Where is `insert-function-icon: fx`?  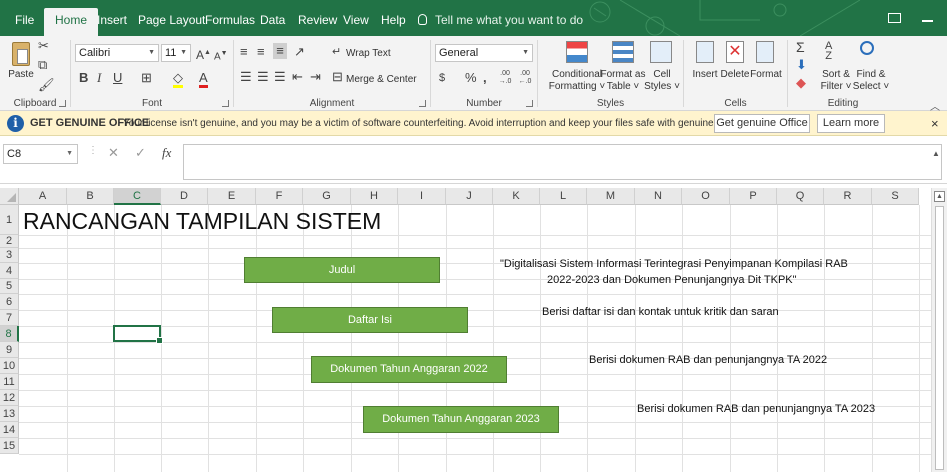
insert-function-icon: fx is located at coordinates (166, 153).